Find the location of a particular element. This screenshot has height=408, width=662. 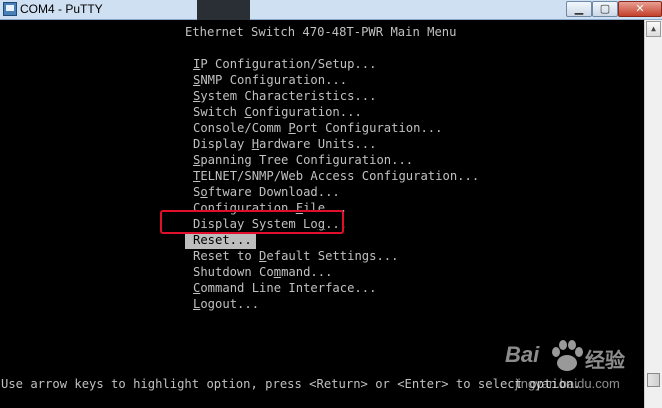

watermark-brand-right: 经验 is located at coordinates (605, 360).